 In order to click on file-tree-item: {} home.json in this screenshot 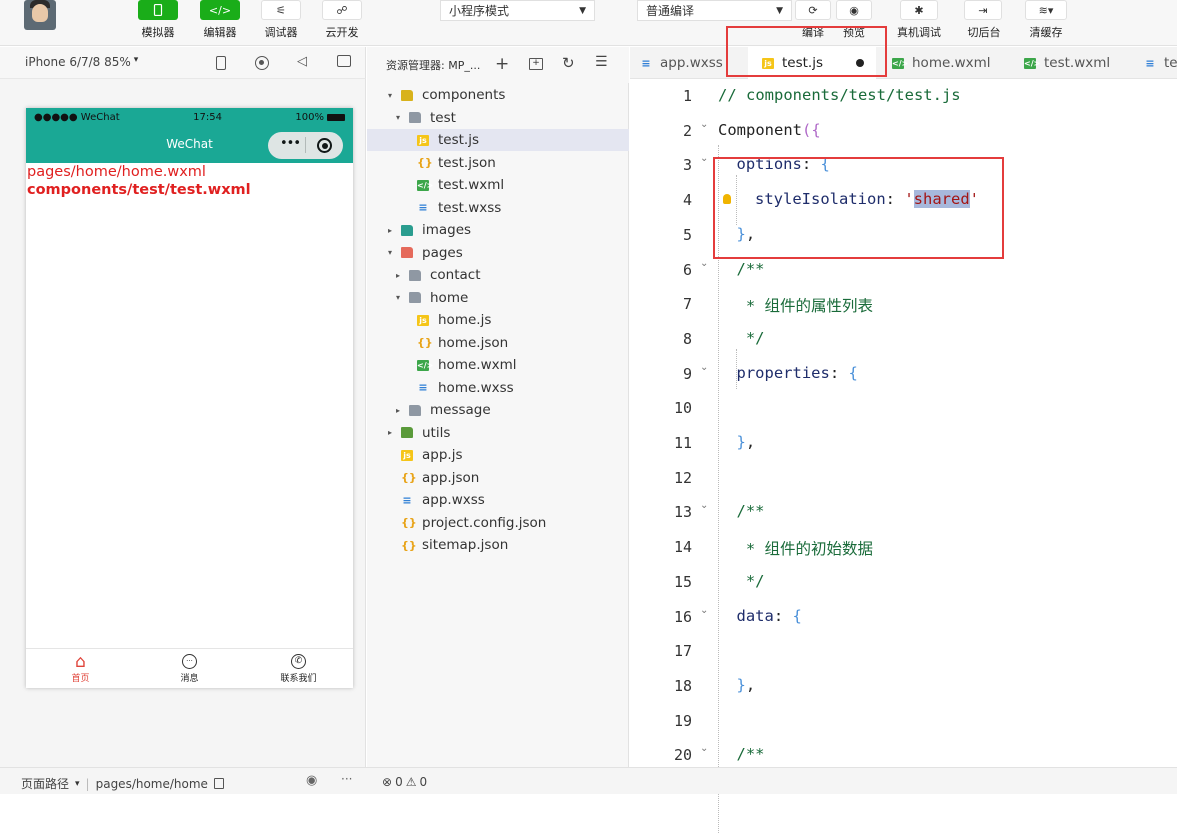, I will do `click(498, 343)`.